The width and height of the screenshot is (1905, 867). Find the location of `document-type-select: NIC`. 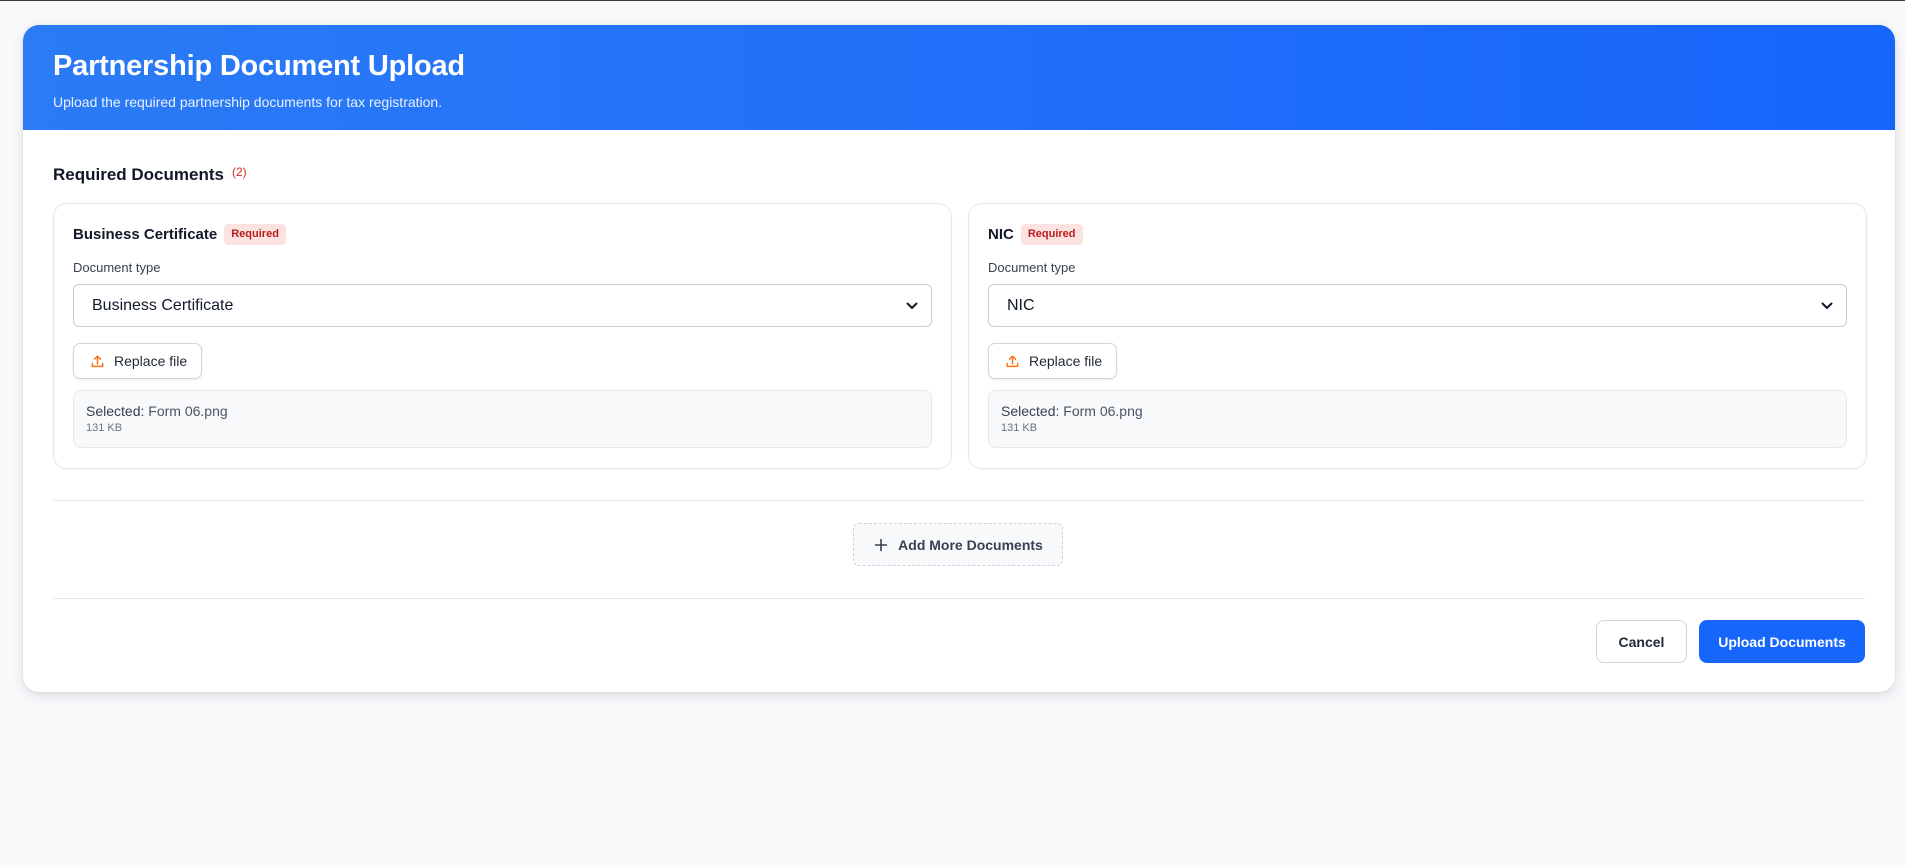

document-type-select: NIC is located at coordinates (1417, 305).